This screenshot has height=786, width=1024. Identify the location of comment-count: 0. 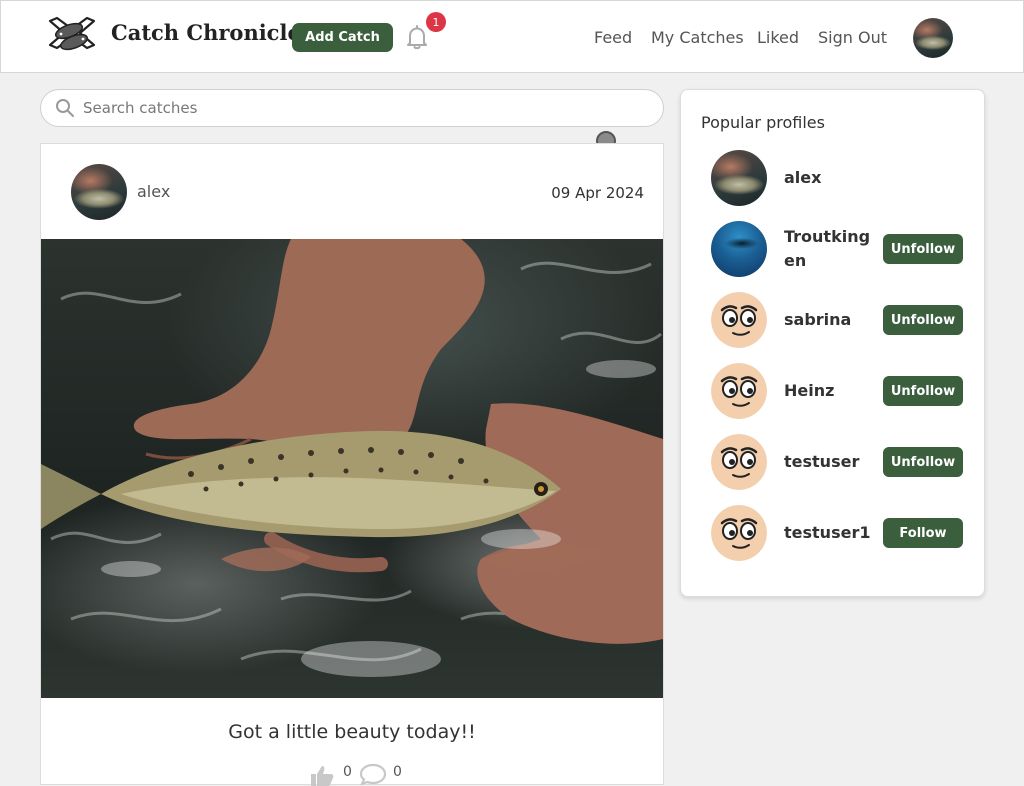
(397, 772).